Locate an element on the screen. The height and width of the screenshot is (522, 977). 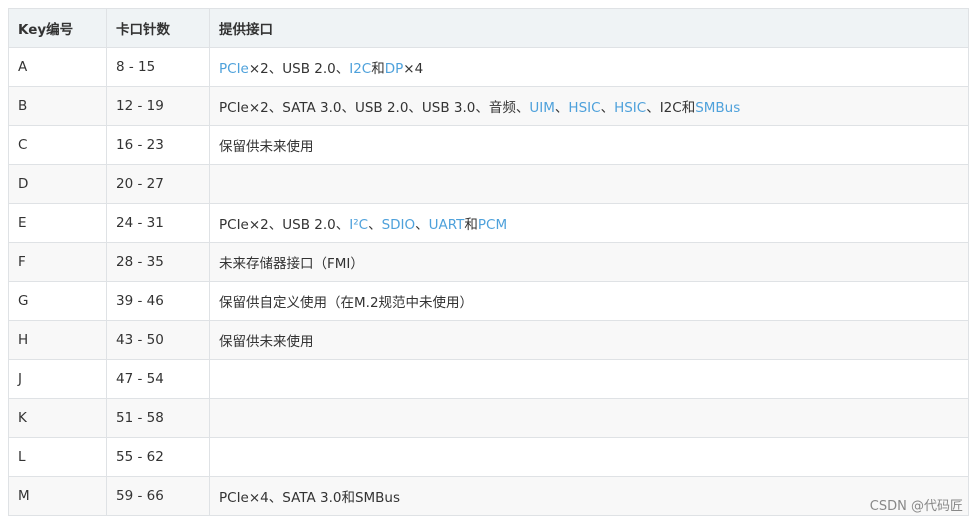
interface-link: PCIe is located at coordinates (234, 69).